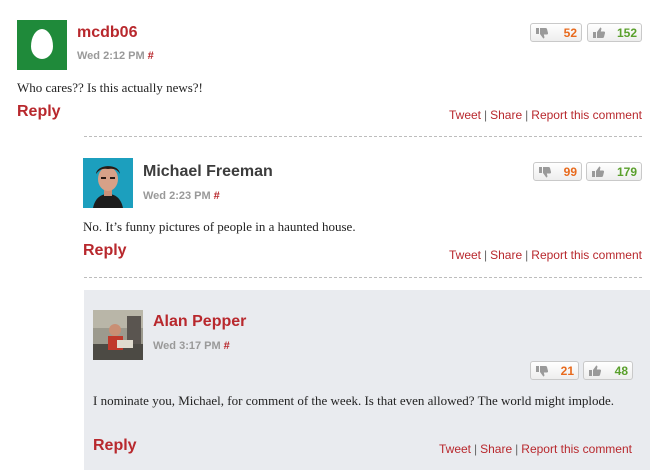 This screenshot has width=650, height=470. What do you see at coordinates (107, 33) in the screenshot?
I see `comment-author: mcdb06` at bounding box center [107, 33].